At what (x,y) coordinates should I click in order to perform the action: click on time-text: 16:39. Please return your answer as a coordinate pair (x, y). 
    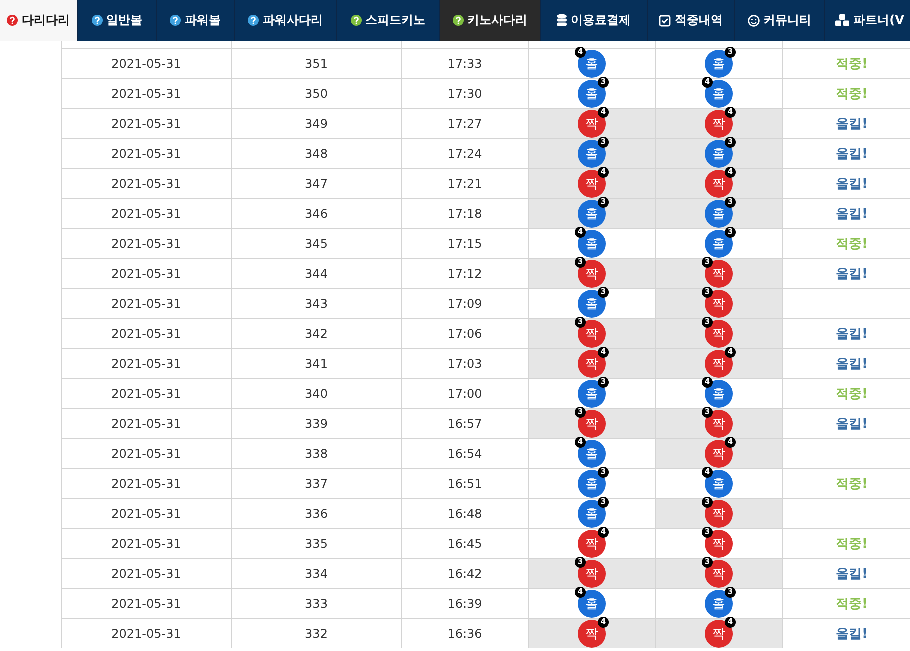
    Looking at the image, I should click on (465, 603).